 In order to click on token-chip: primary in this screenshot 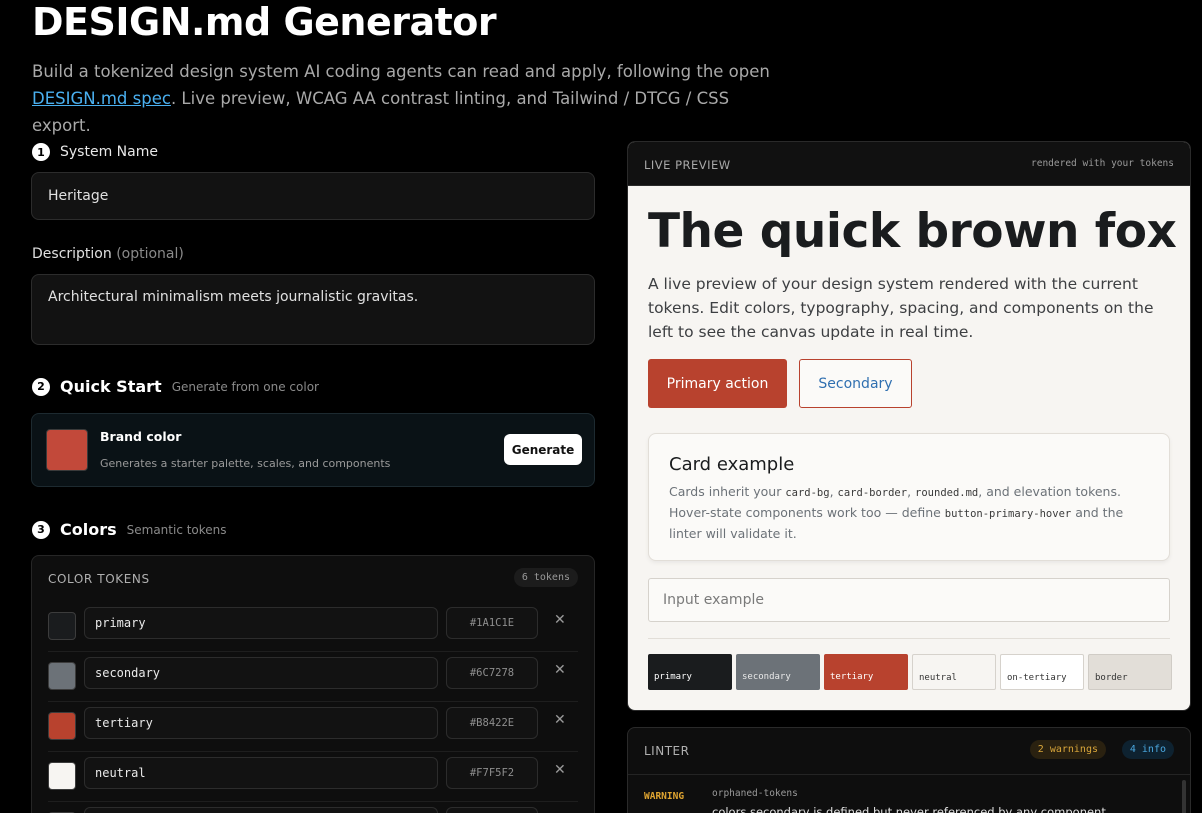, I will do `click(690, 672)`.